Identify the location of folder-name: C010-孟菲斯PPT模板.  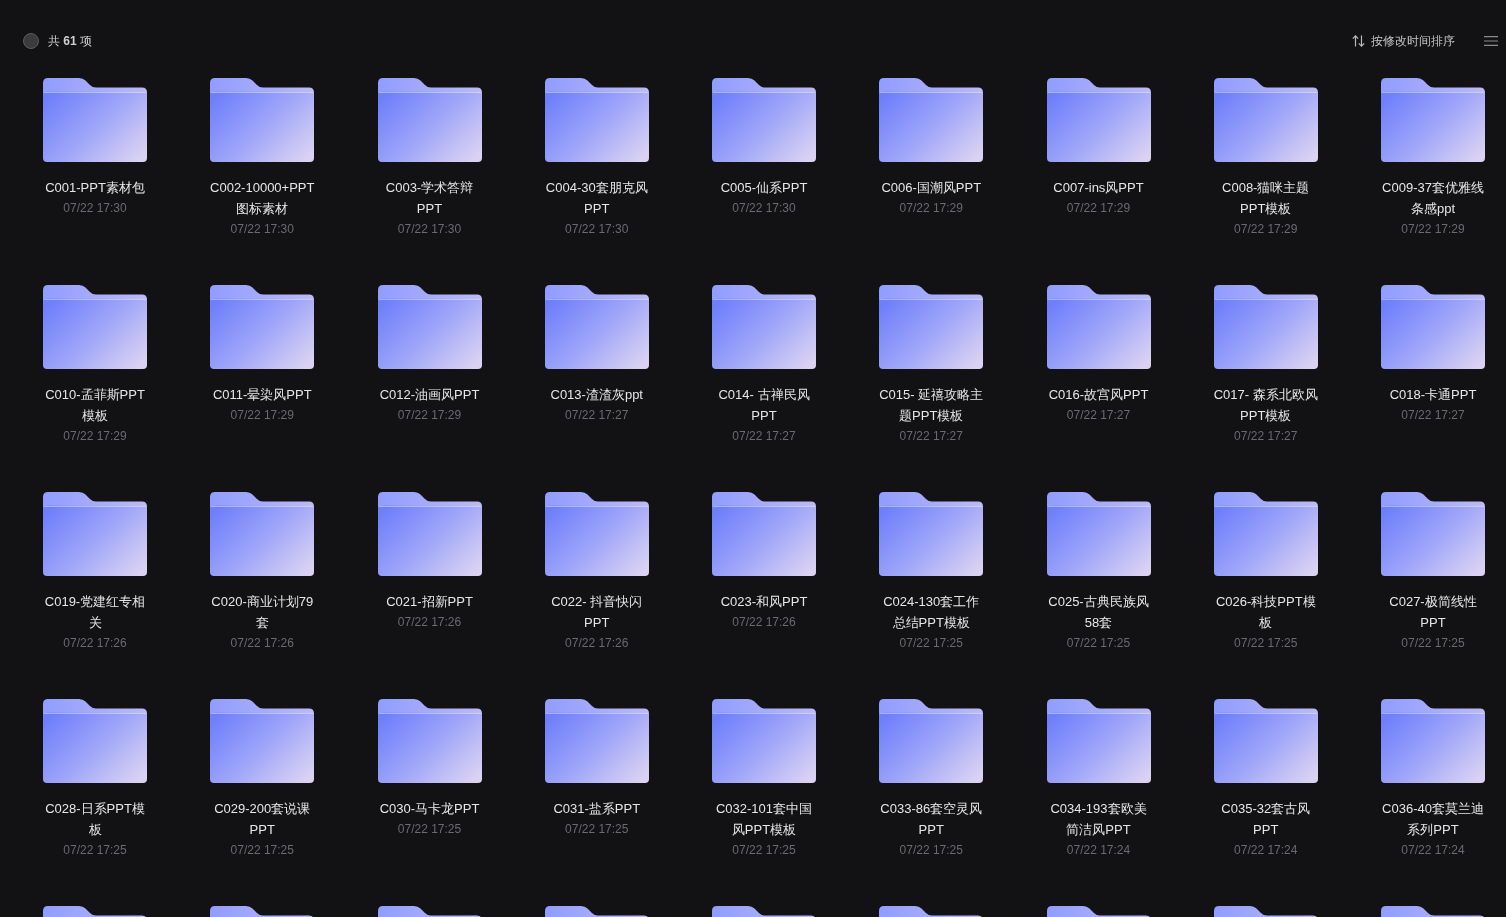
(95, 405).